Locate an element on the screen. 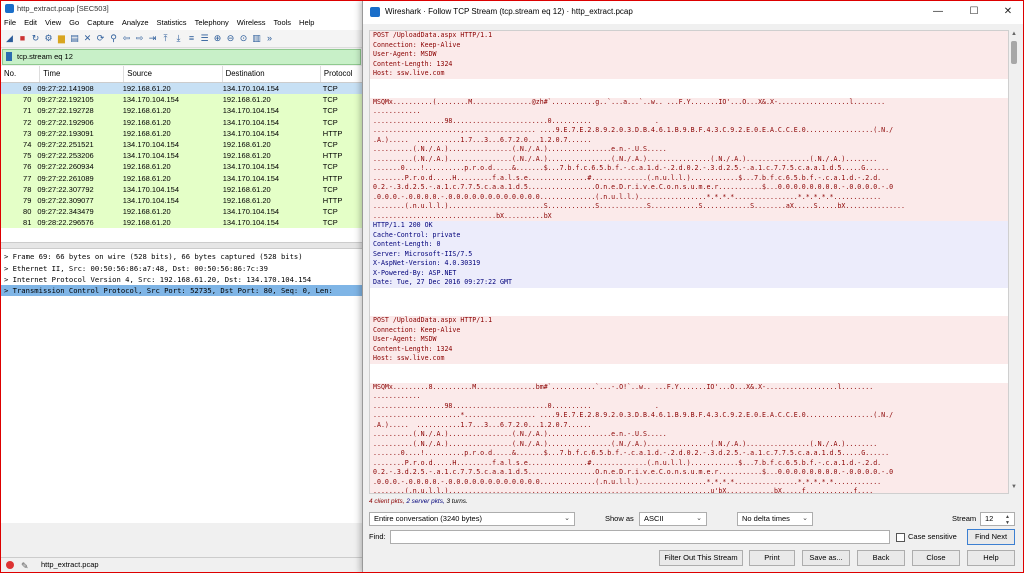 The width and height of the screenshot is (1024, 573). help-button: Help is located at coordinates (991, 558).